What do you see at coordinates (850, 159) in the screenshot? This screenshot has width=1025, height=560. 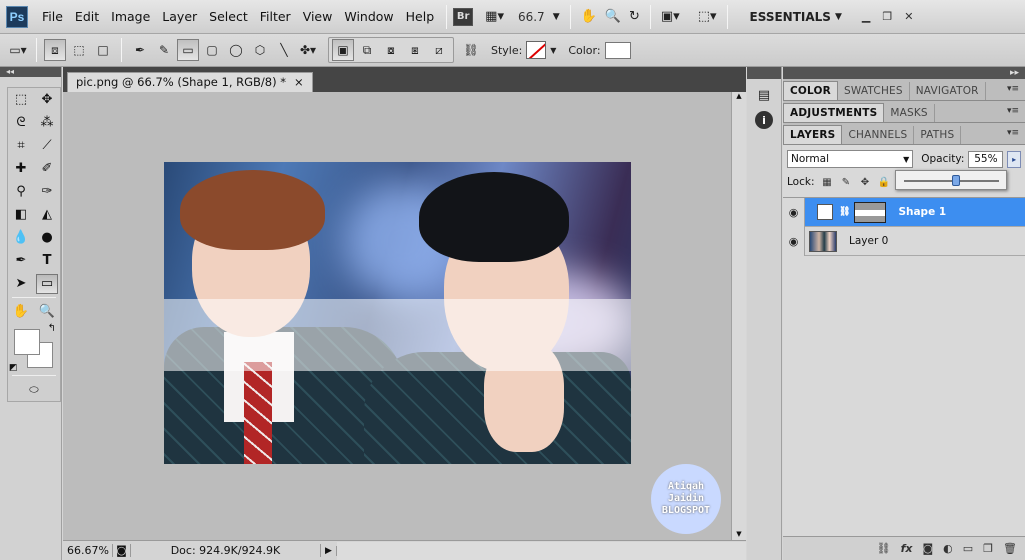 I see `blend-mode-select: Normal ▼` at bounding box center [850, 159].